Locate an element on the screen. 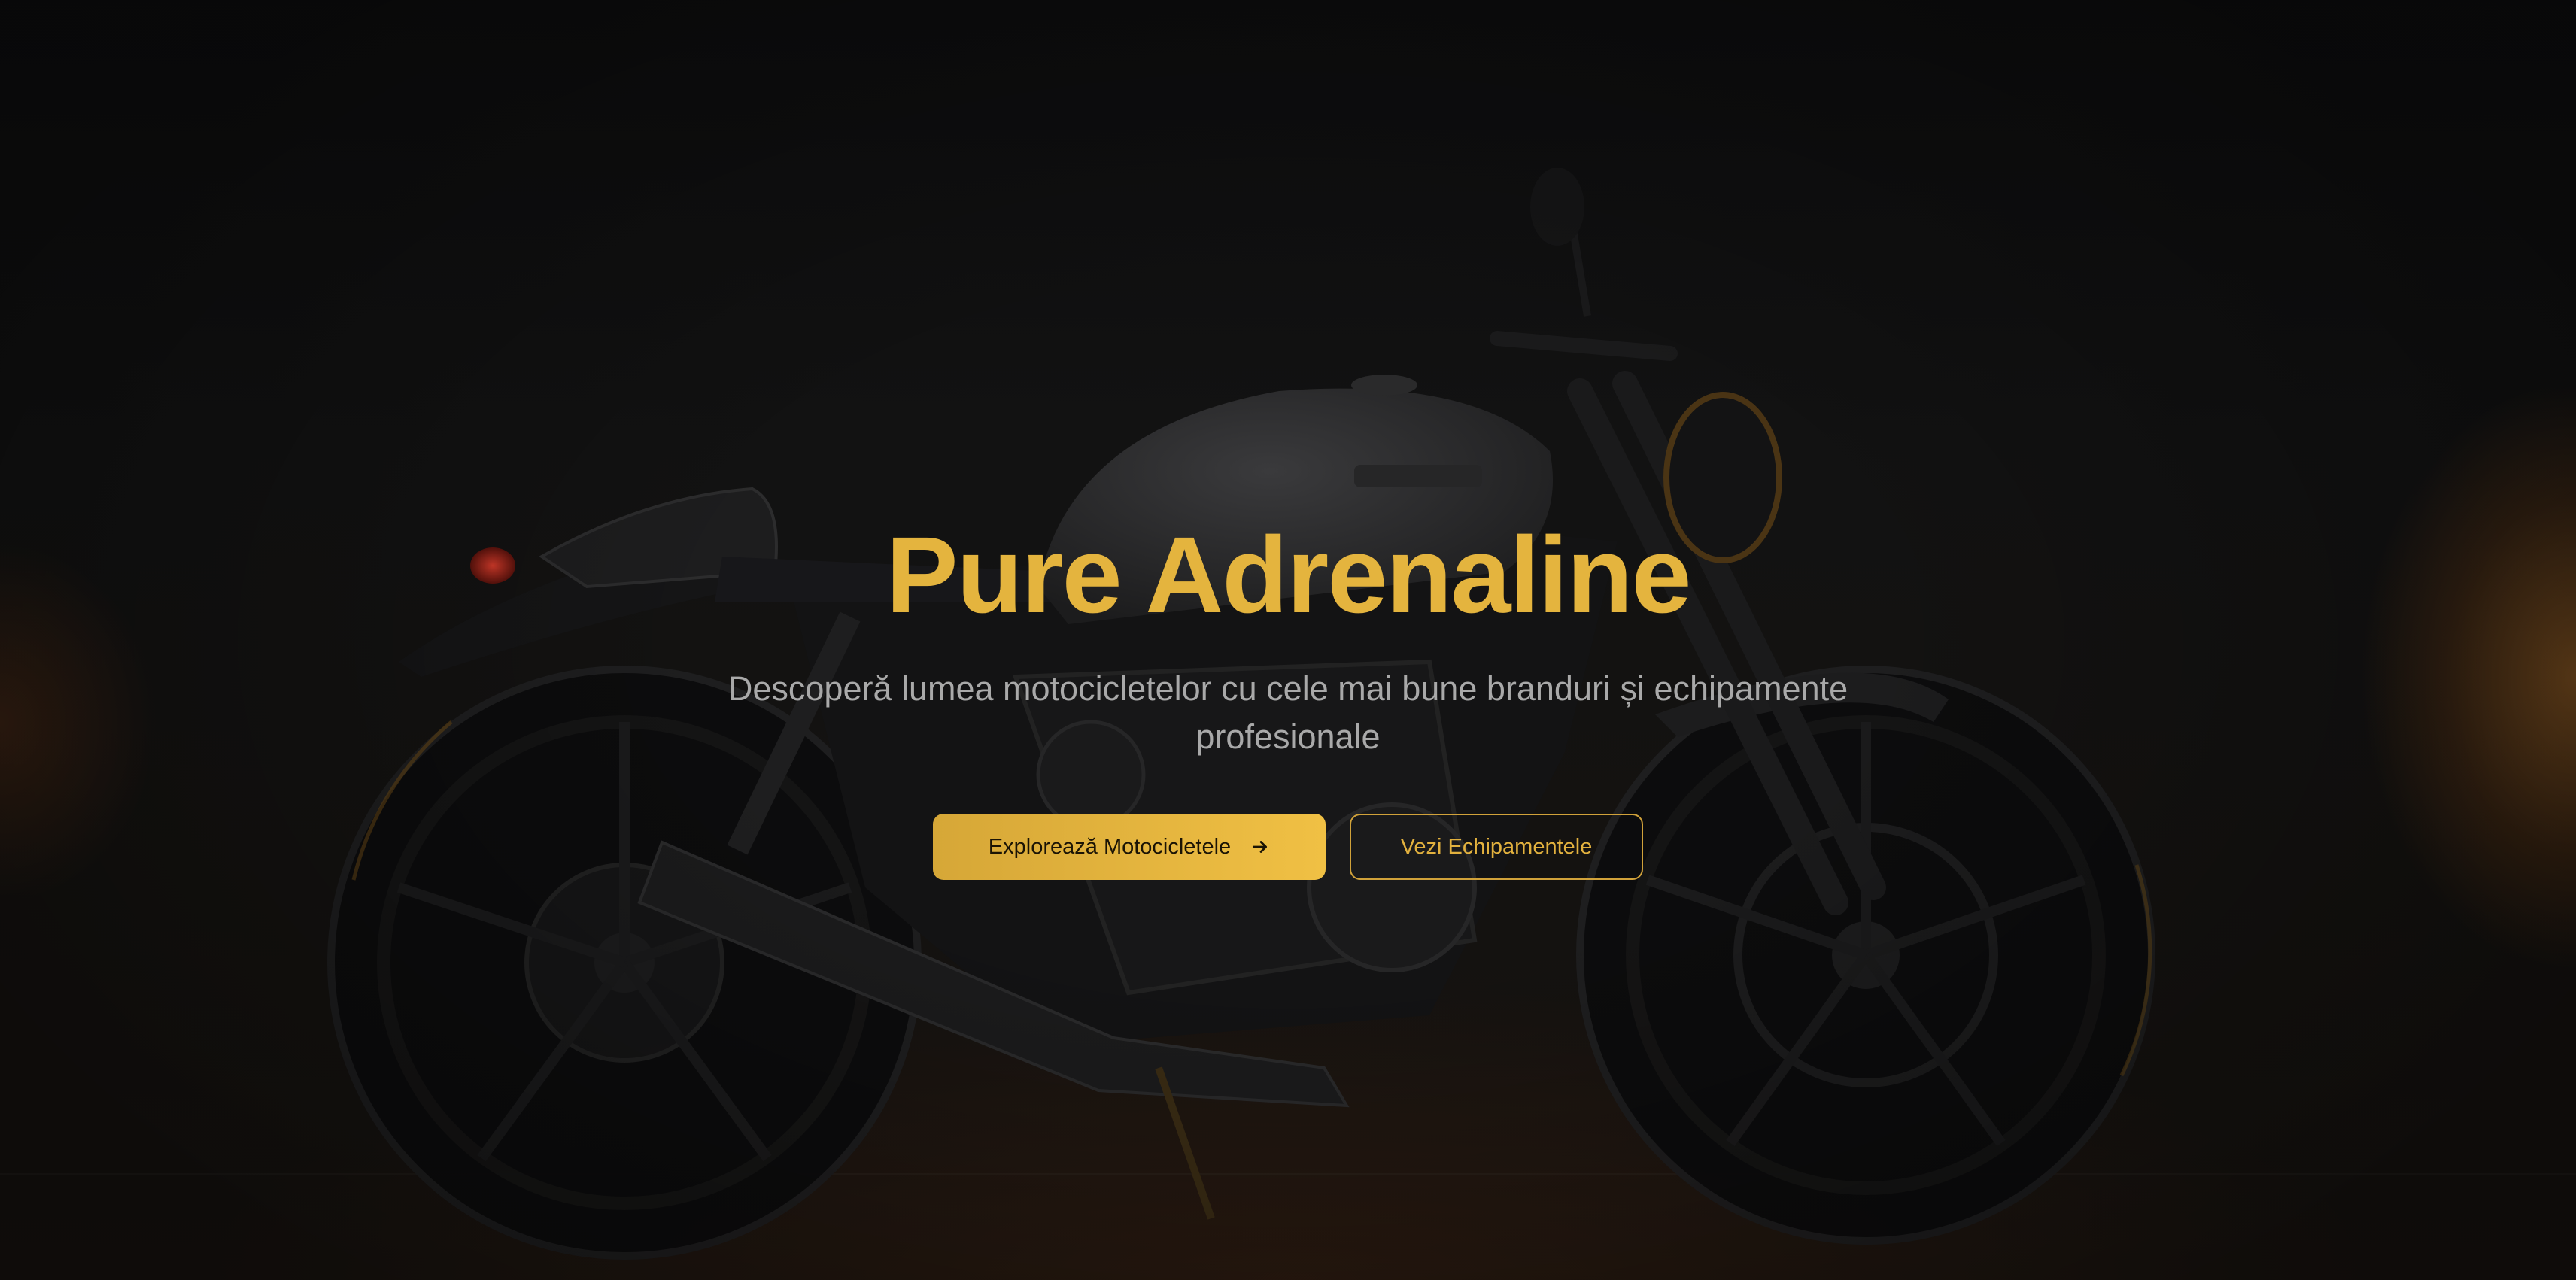  explore-motorcycles-button: Explorează Motocicletele is located at coordinates (1130, 847).